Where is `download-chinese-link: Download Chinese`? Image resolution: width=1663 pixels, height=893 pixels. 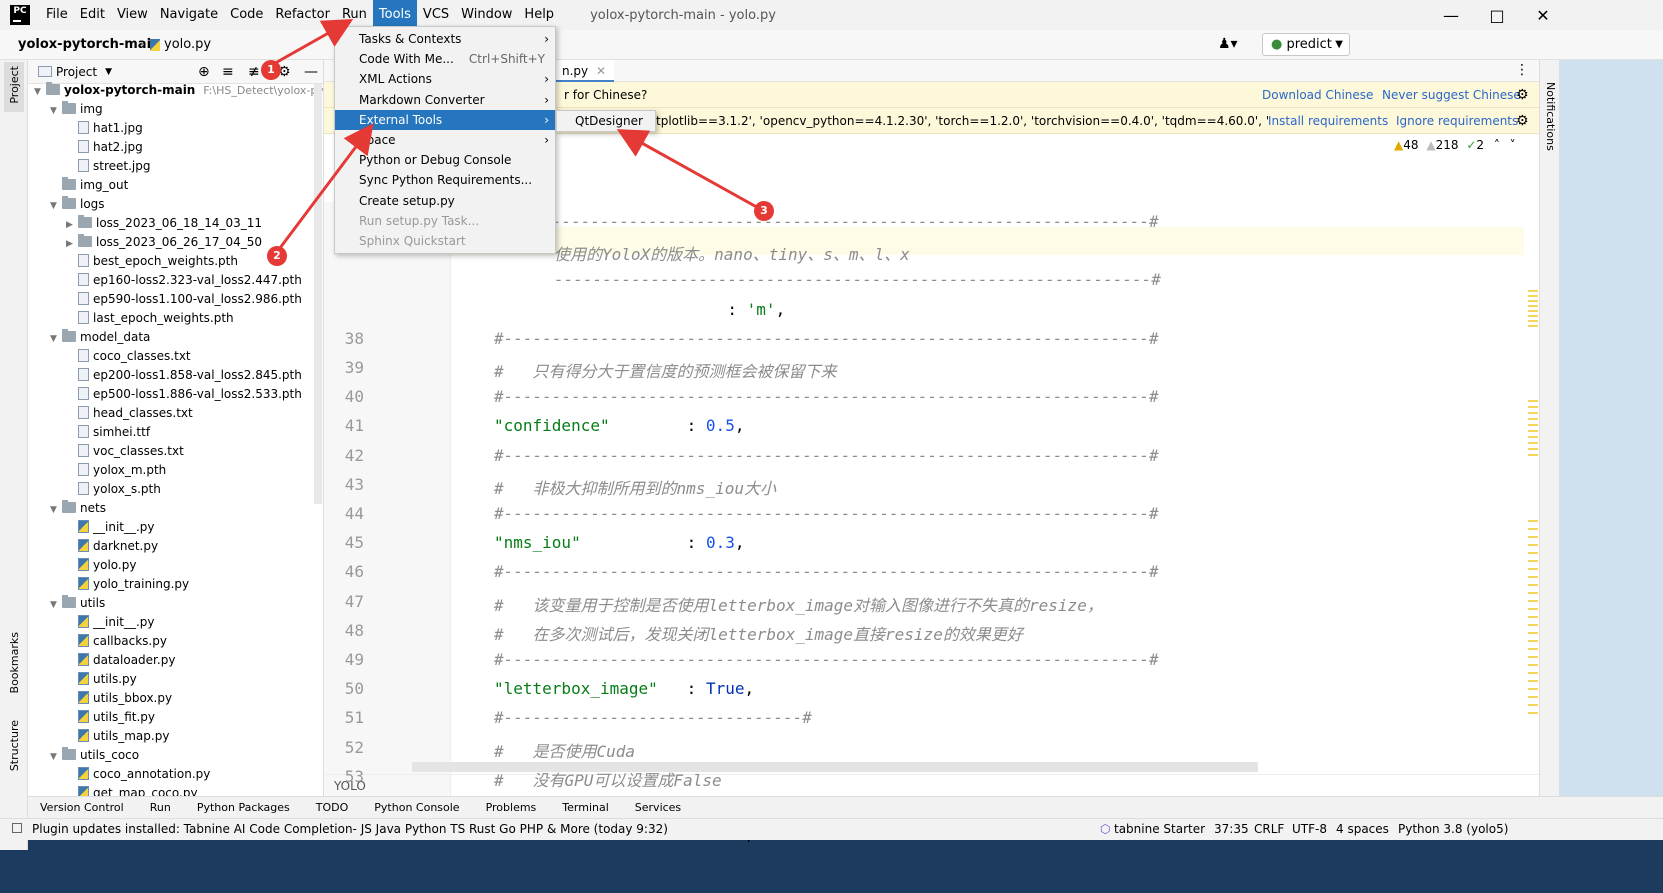 download-chinese-link: Download Chinese is located at coordinates (1317, 95).